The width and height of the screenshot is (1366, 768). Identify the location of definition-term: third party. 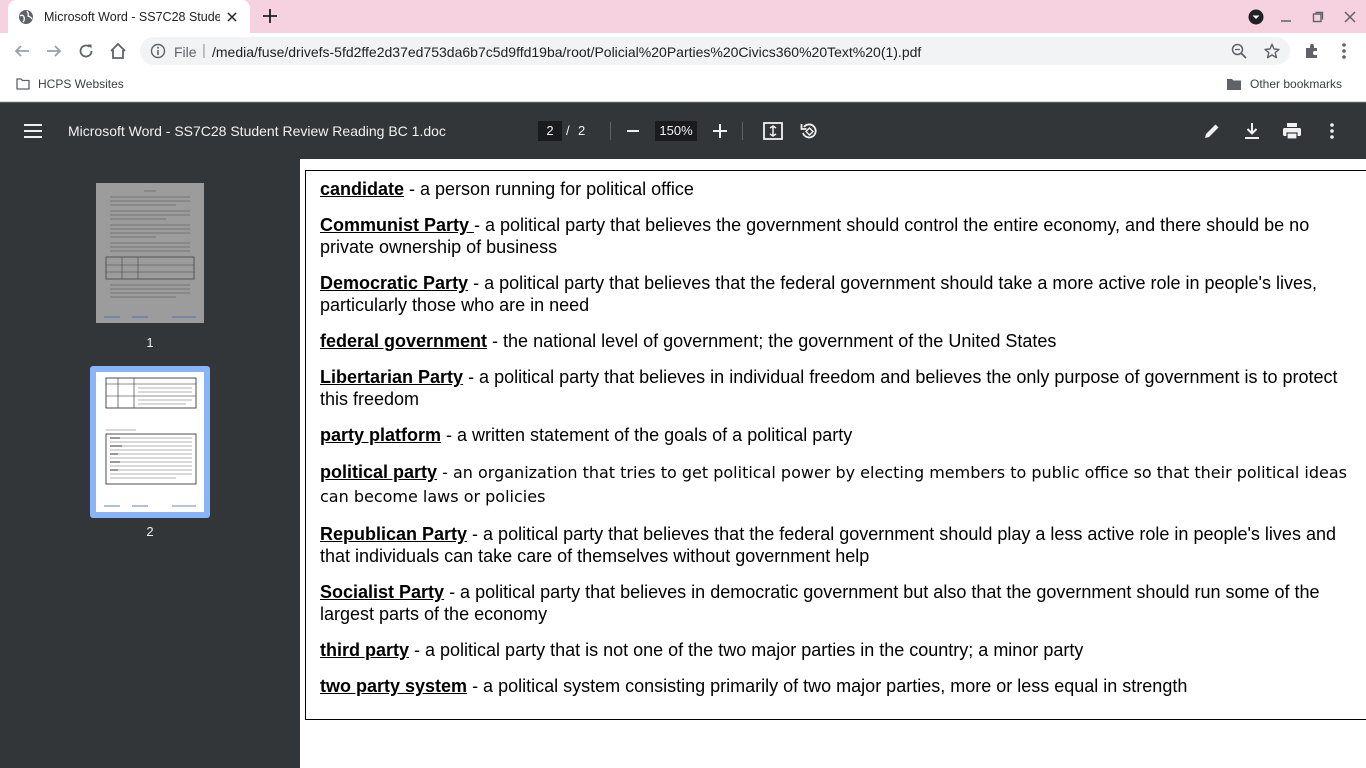
(365, 650).